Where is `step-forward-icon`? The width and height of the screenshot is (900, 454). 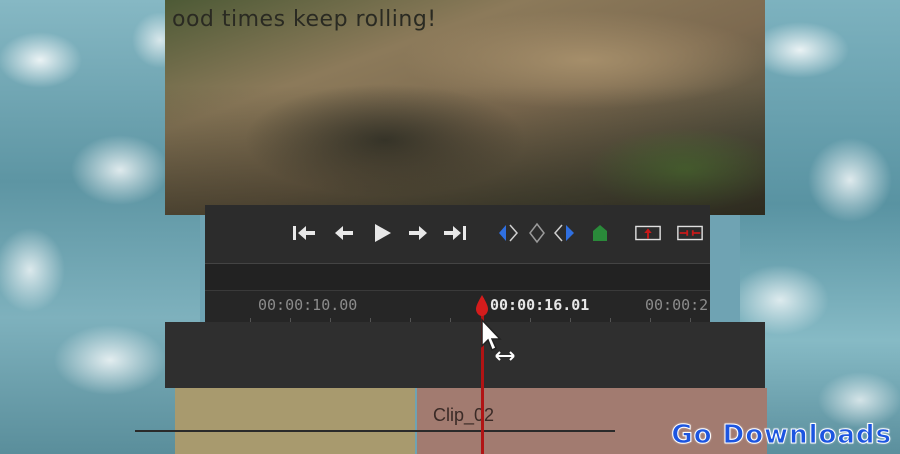
step-forward-icon is located at coordinates (418, 233).